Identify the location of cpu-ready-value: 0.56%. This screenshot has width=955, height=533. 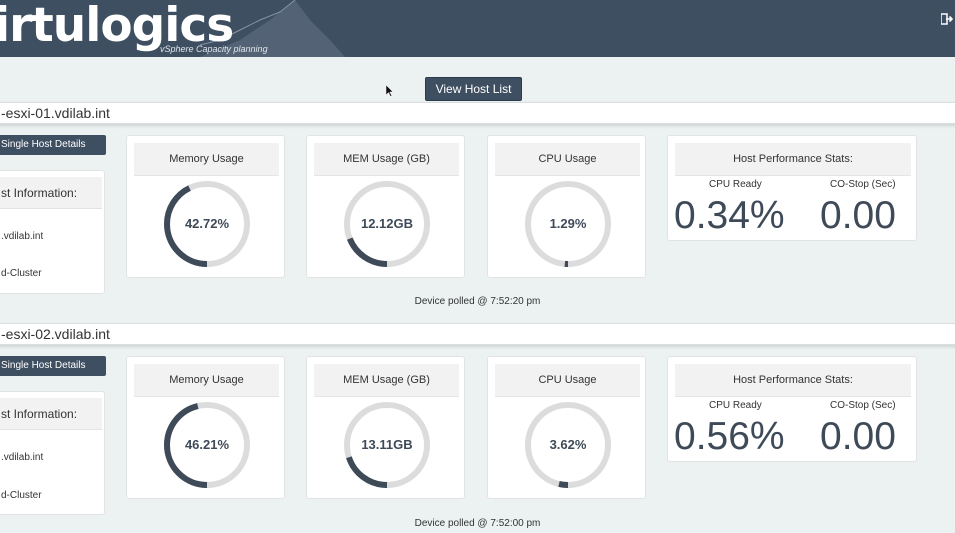
(729, 436).